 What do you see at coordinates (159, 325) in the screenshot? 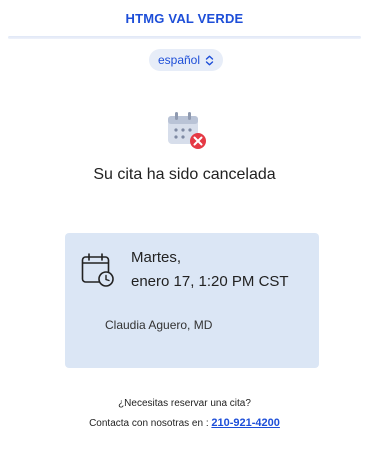
I see `appointment-provider: Claudia Aguero, MD` at bounding box center [159, 325].